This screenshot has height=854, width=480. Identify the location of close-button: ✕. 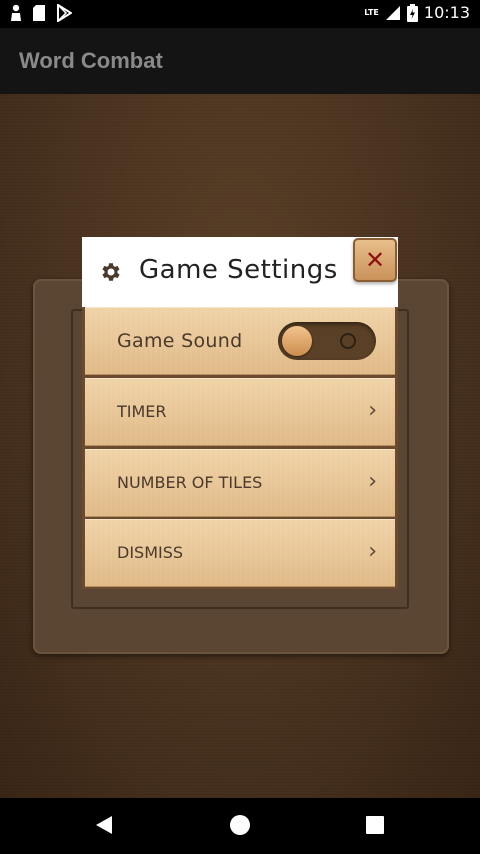
(375, 260).